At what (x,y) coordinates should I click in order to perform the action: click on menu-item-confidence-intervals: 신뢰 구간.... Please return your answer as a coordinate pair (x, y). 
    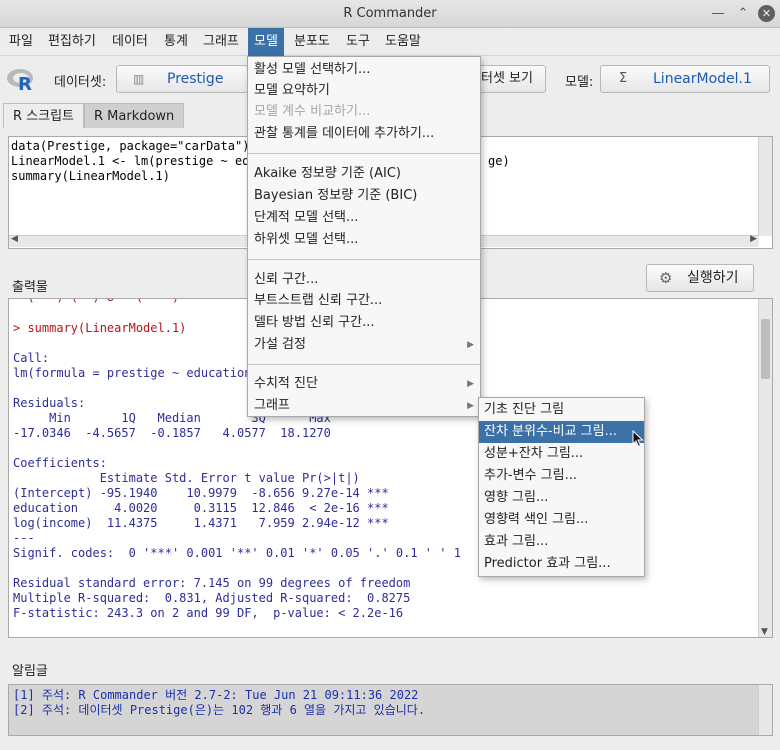
    Looking at the image, I should click on (364, 280).